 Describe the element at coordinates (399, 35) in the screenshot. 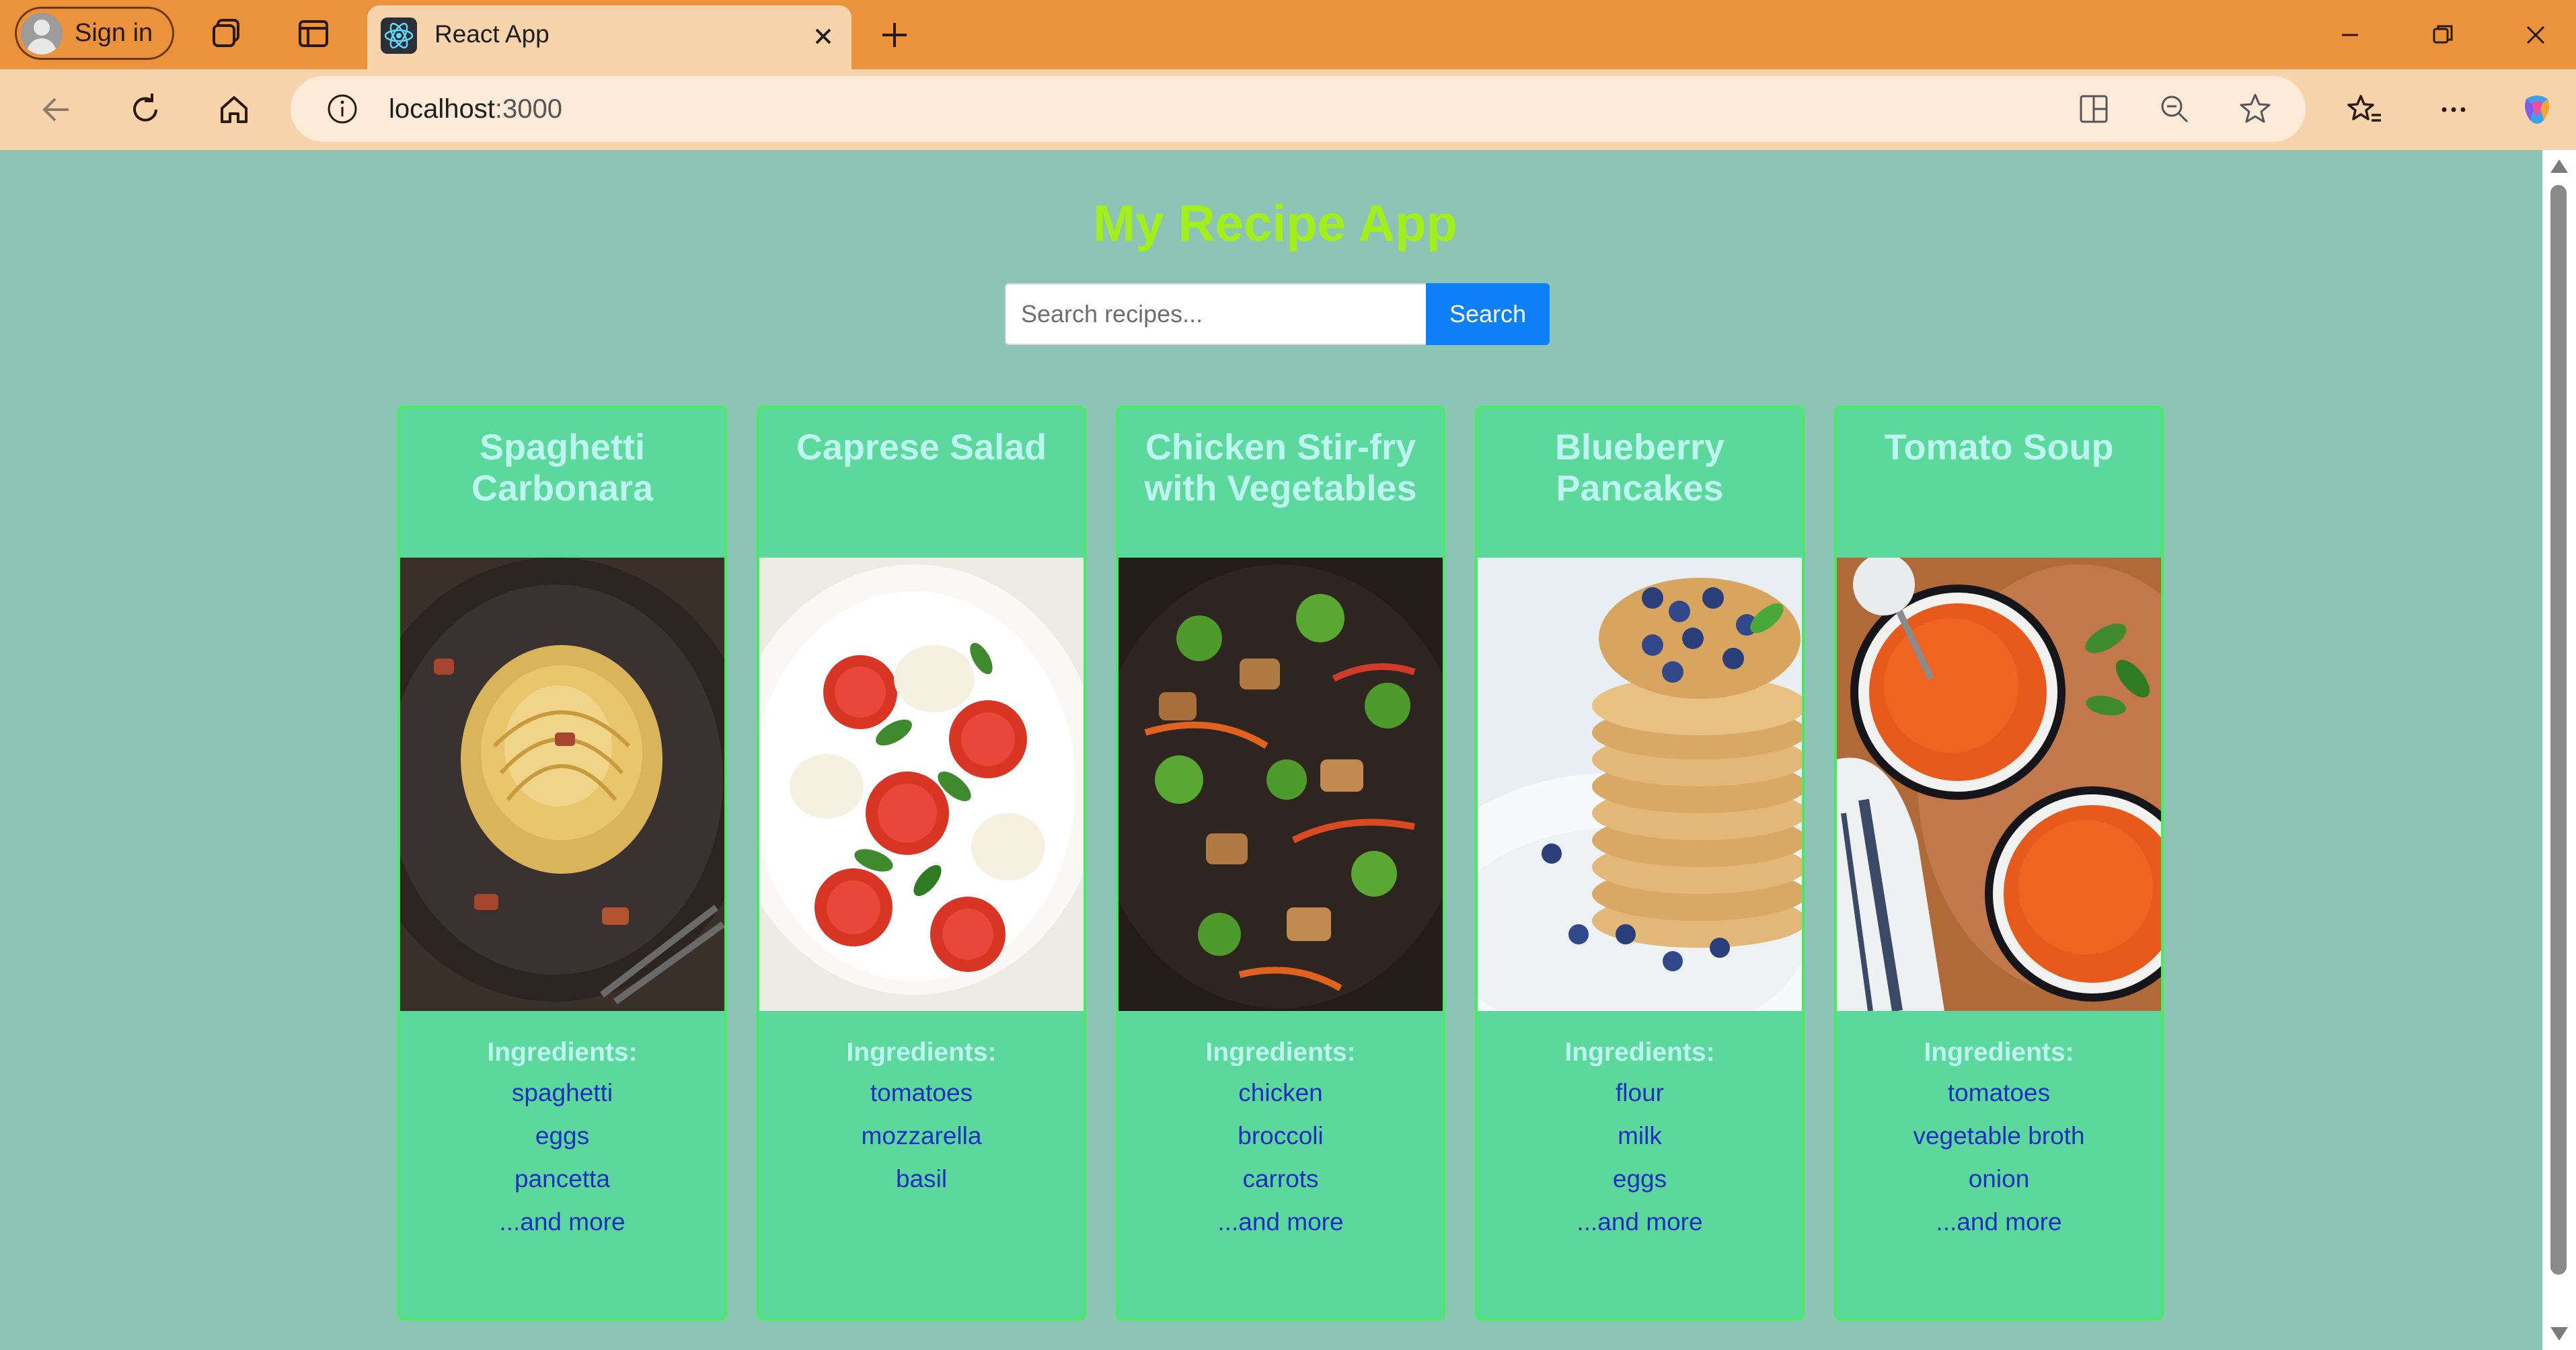

I see `react-favicon-icon` at that location.